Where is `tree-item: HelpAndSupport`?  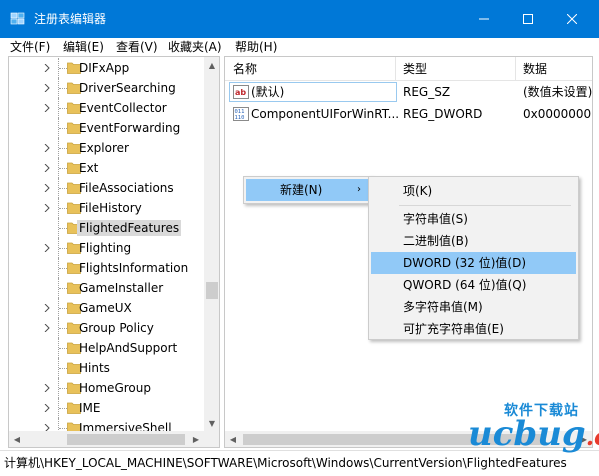 tree-item: HelpAndSupport is located at coordinates (106, 348).